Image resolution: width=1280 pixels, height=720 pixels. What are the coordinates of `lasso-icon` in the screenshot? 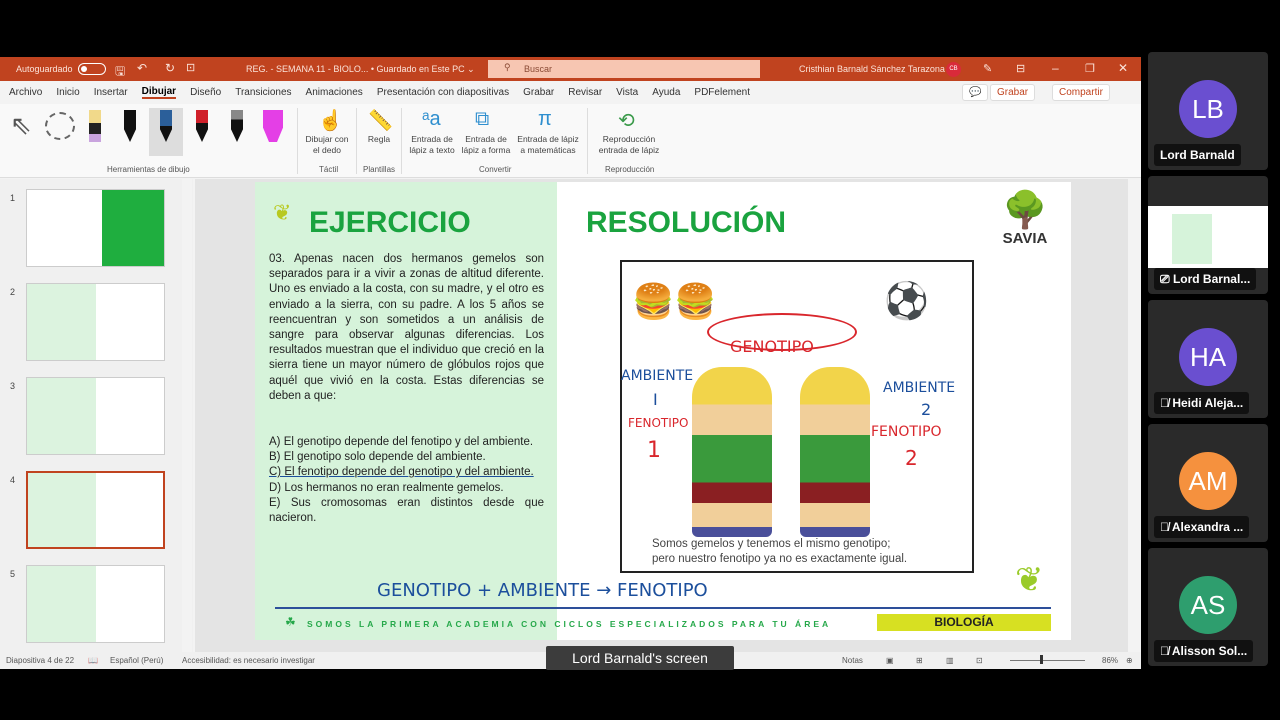 It's located at (60, 126).